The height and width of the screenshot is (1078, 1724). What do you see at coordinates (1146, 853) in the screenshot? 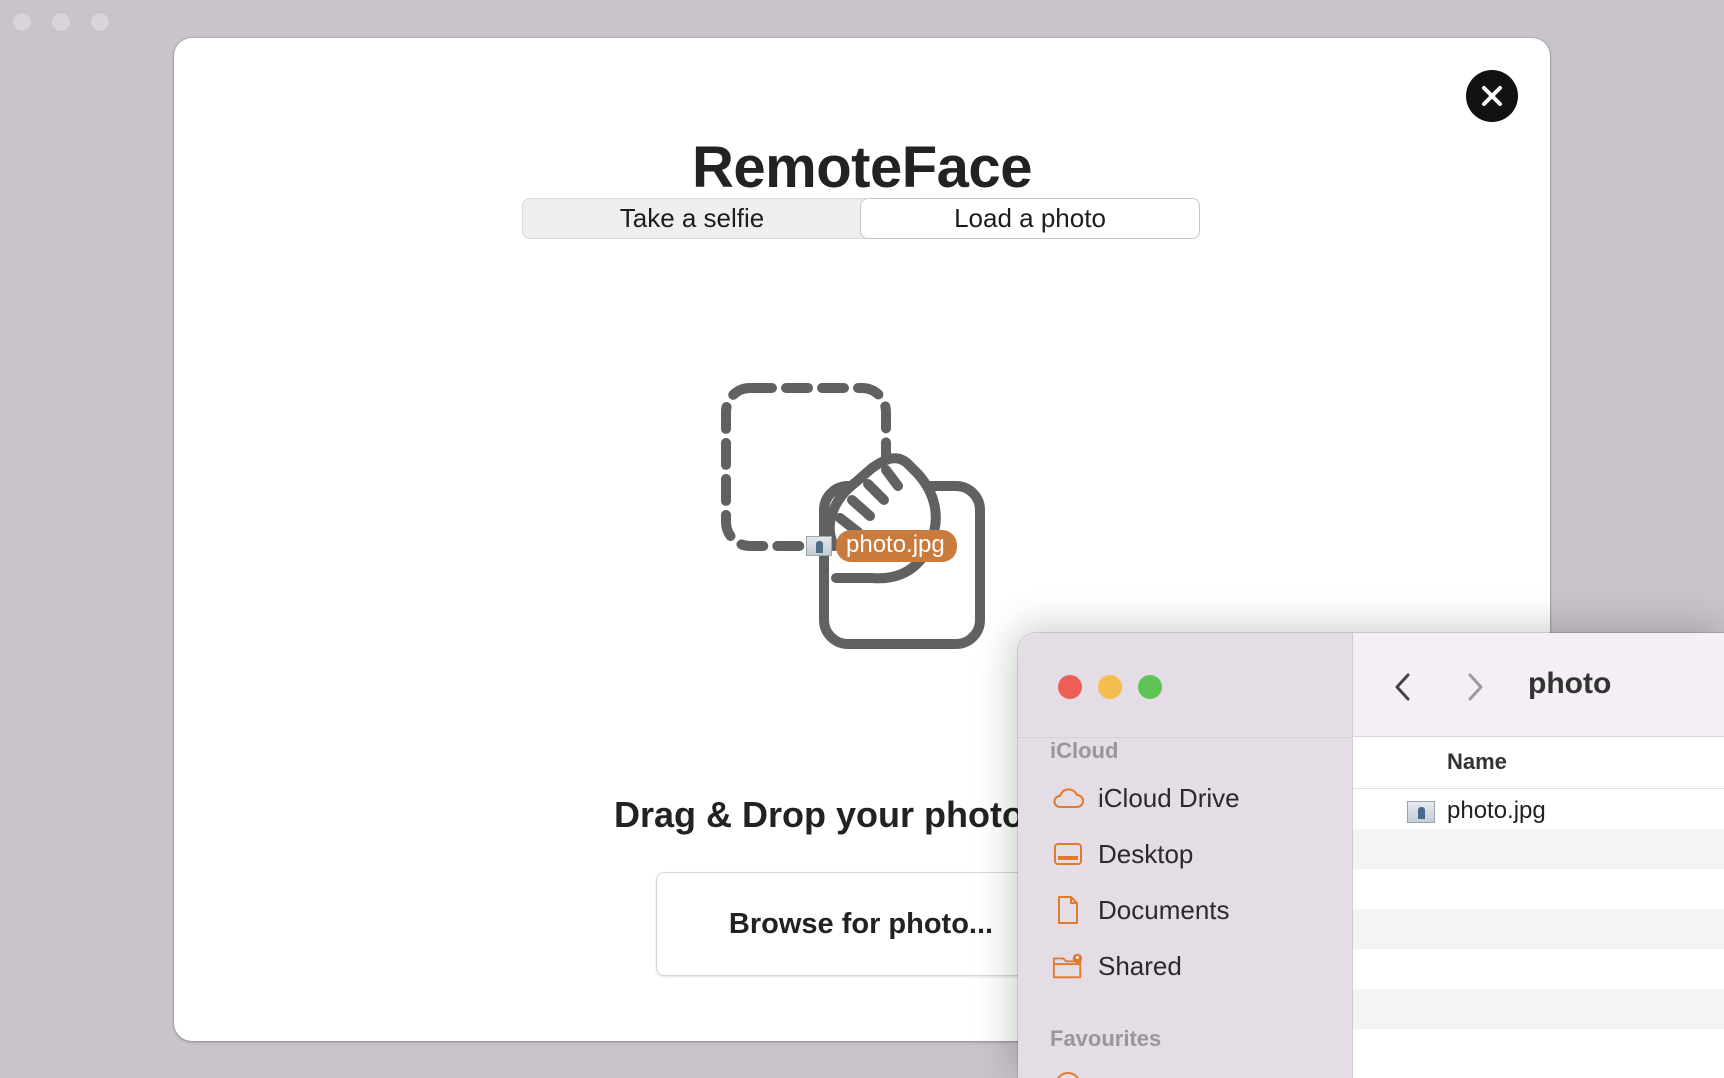
I see `sidebar-item-label: Desktop` at bounding box center [1146, 853].